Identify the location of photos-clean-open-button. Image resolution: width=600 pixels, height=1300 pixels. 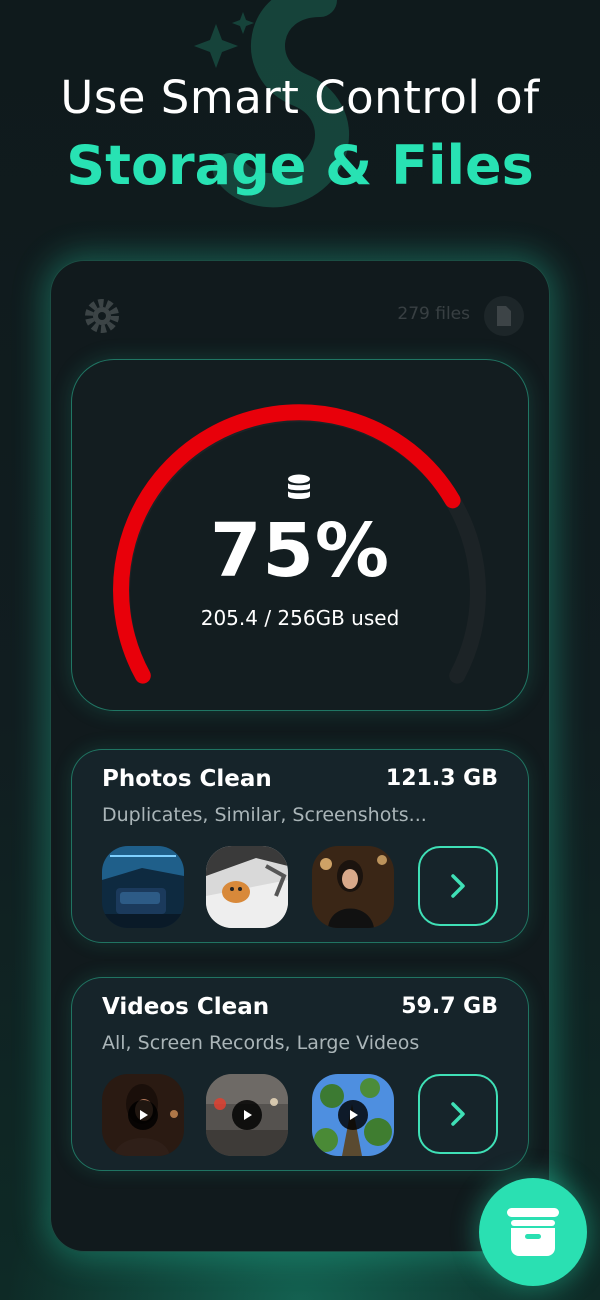
(458, 886).